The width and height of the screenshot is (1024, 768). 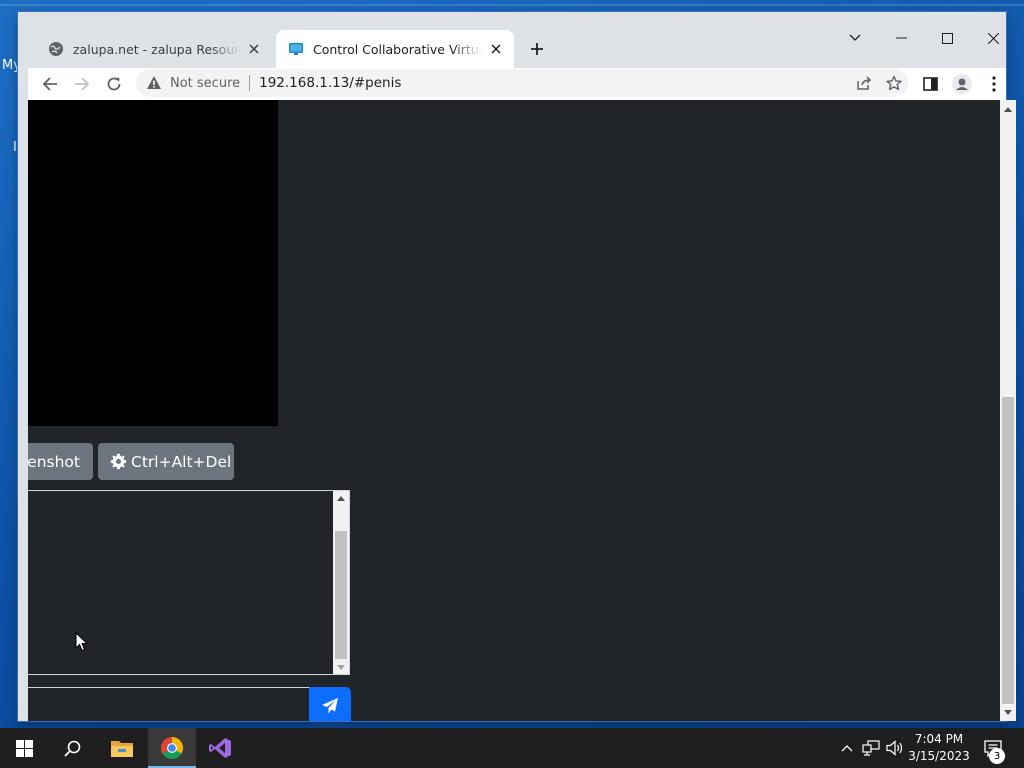 I want to click on ctrl-alt-del-button: Ctrl+Alt+Del, so click(x=166, y=461).